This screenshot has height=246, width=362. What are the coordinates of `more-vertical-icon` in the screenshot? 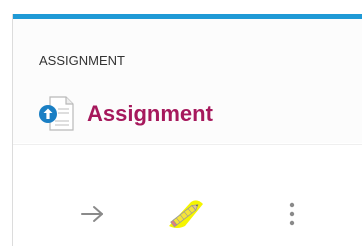 It's located at (292, 214).